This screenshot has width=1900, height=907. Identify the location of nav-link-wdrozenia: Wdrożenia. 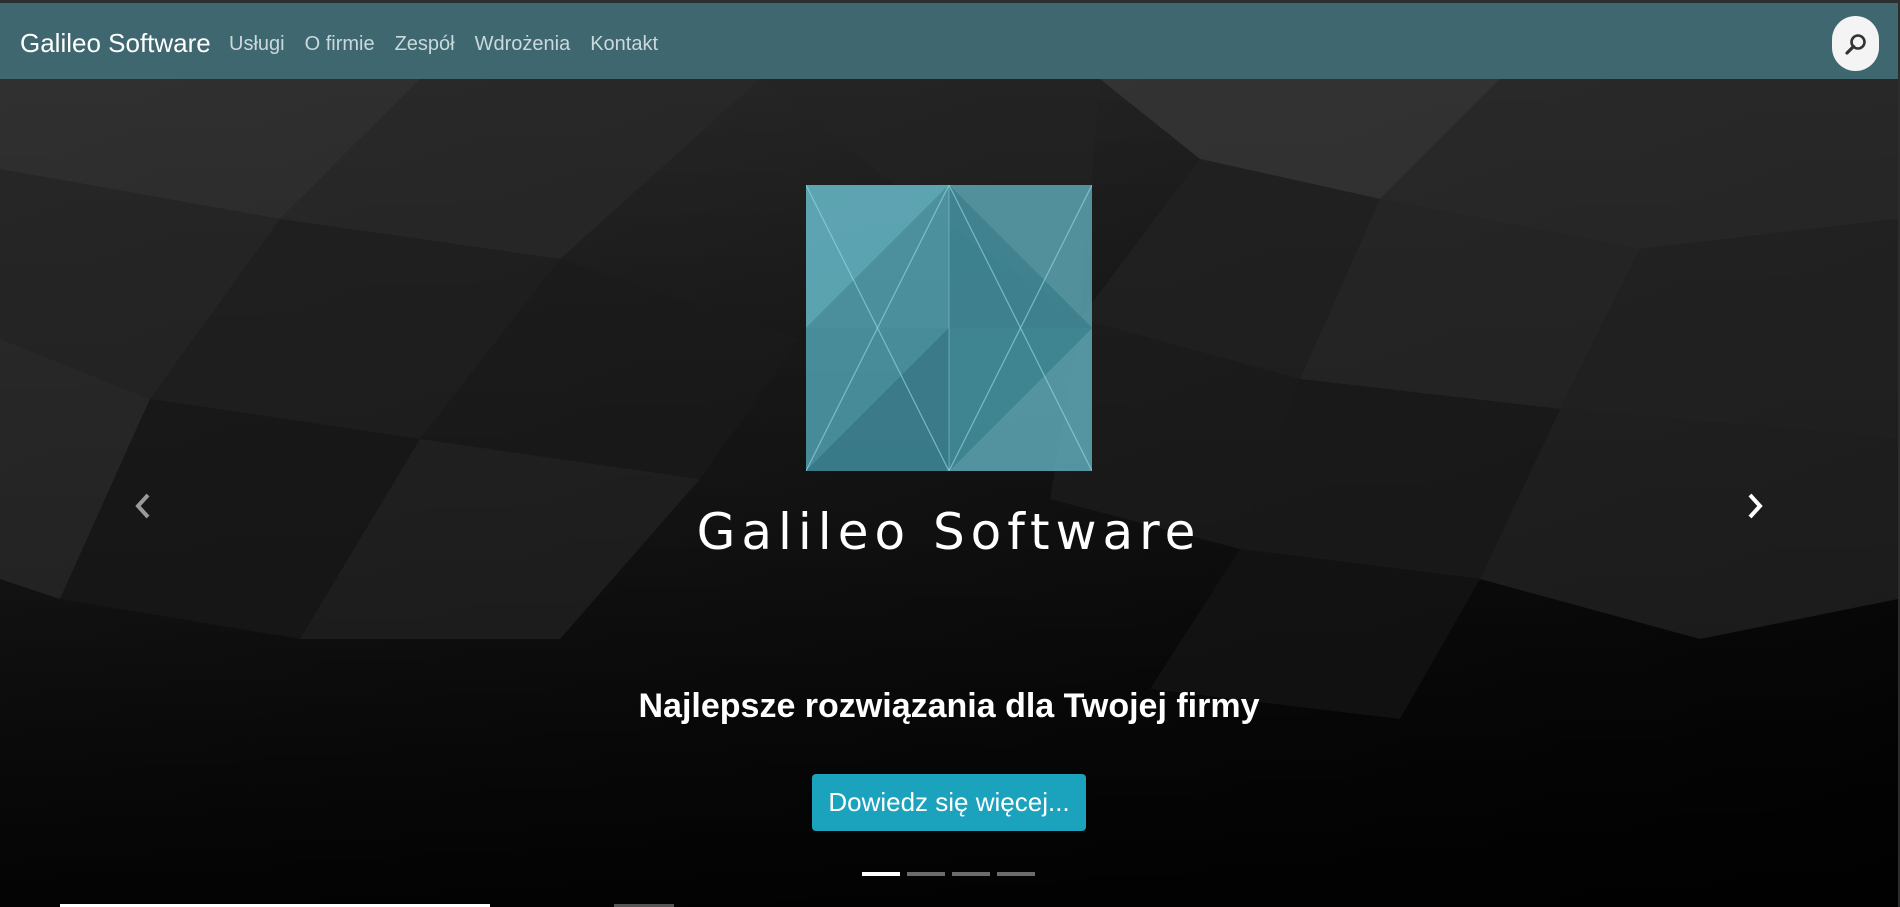
(523, 44).